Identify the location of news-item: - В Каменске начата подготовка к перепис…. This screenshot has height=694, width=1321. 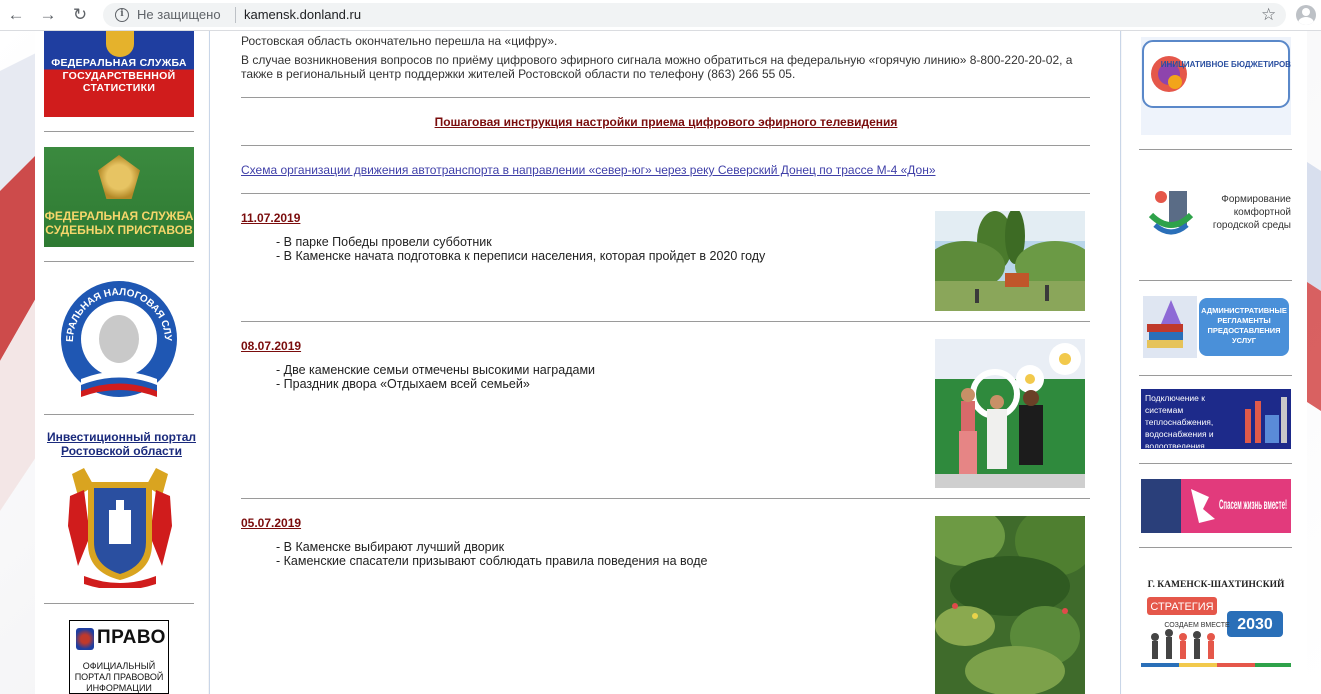
(520, 256).